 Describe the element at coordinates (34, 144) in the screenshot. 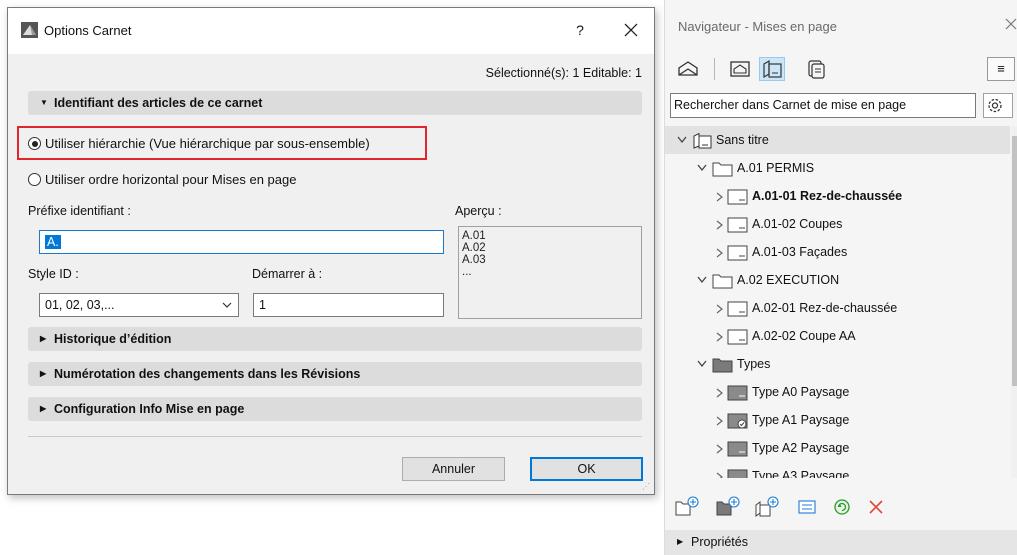

I see `radio-button-checked` at that location.